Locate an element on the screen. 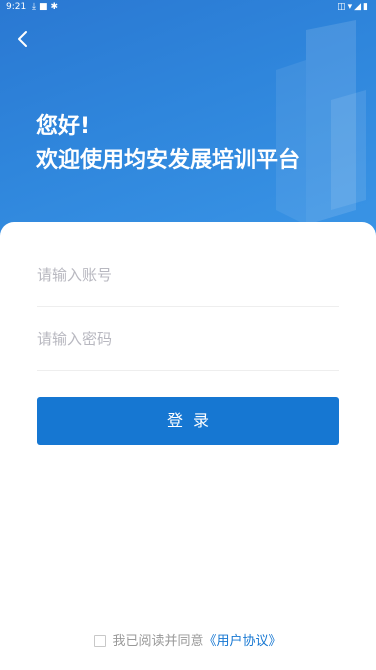  status-right-icons: ◫▾◢▮ is located at coordinates (353, 7).